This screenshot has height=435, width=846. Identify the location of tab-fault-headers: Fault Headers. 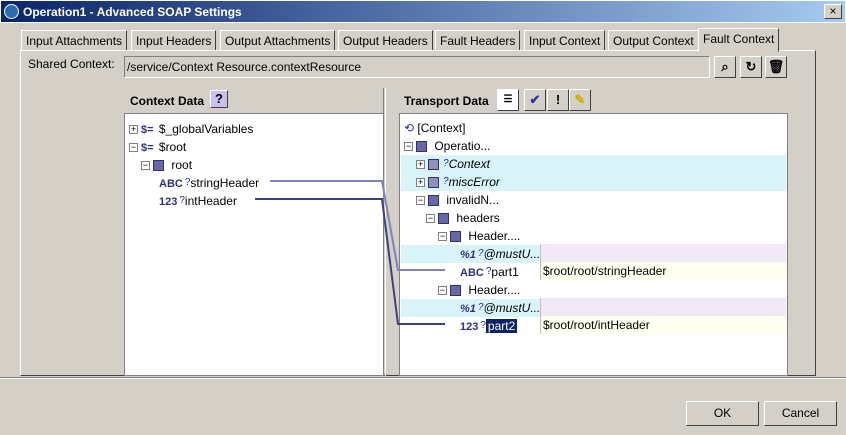
(478, 40).